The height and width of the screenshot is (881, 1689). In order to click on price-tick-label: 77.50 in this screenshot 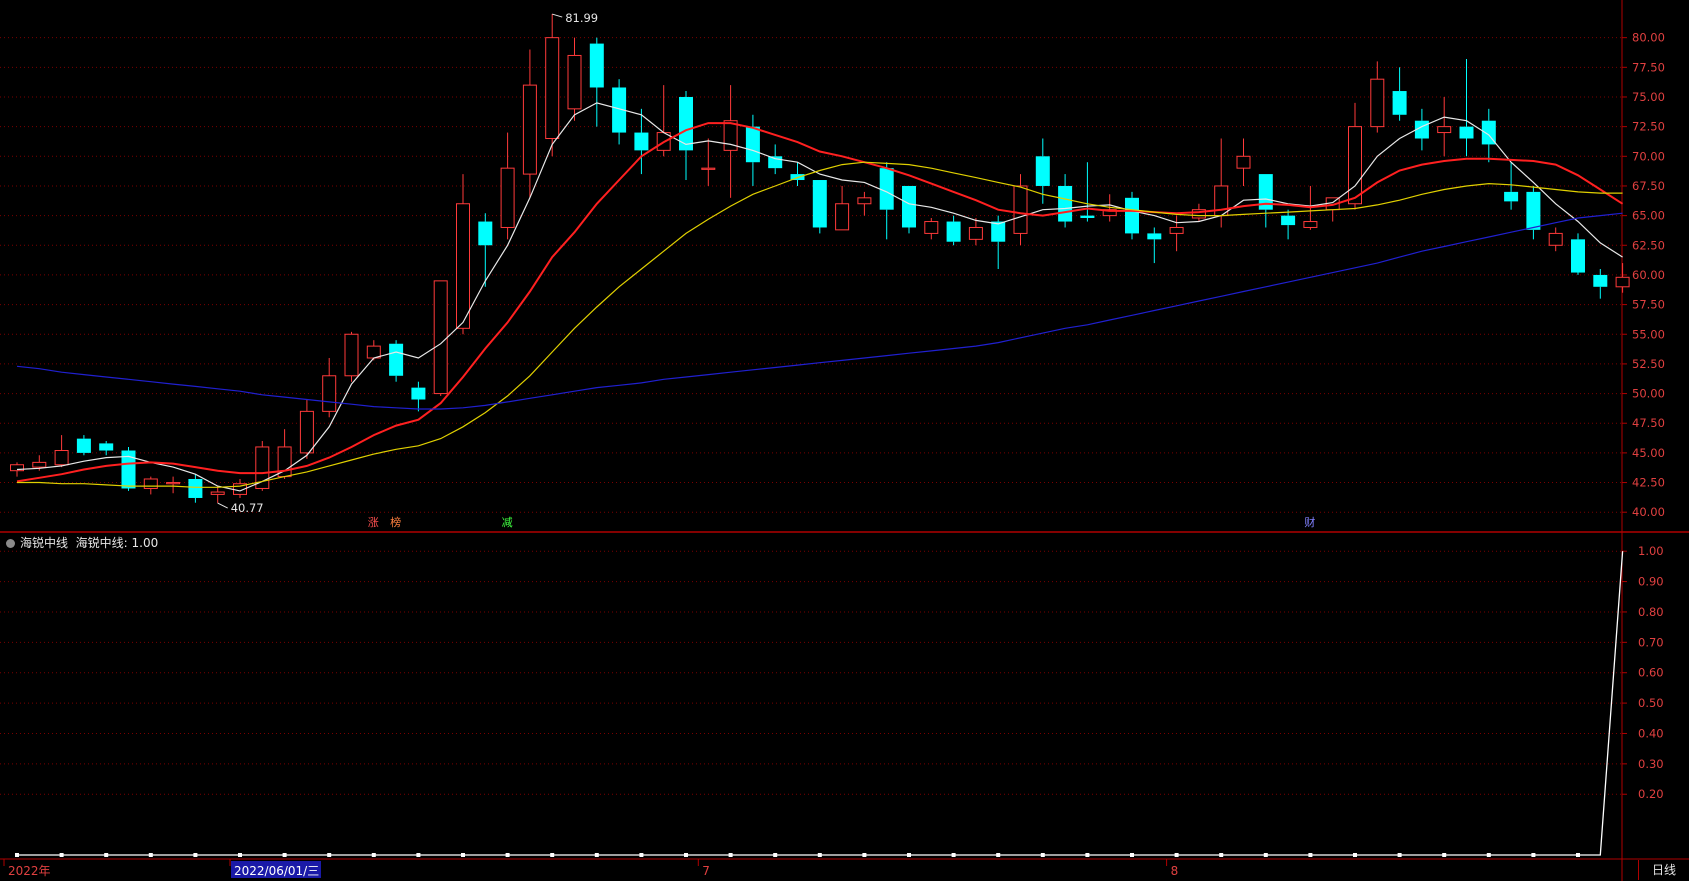, I will do `click(1648, 67)`.